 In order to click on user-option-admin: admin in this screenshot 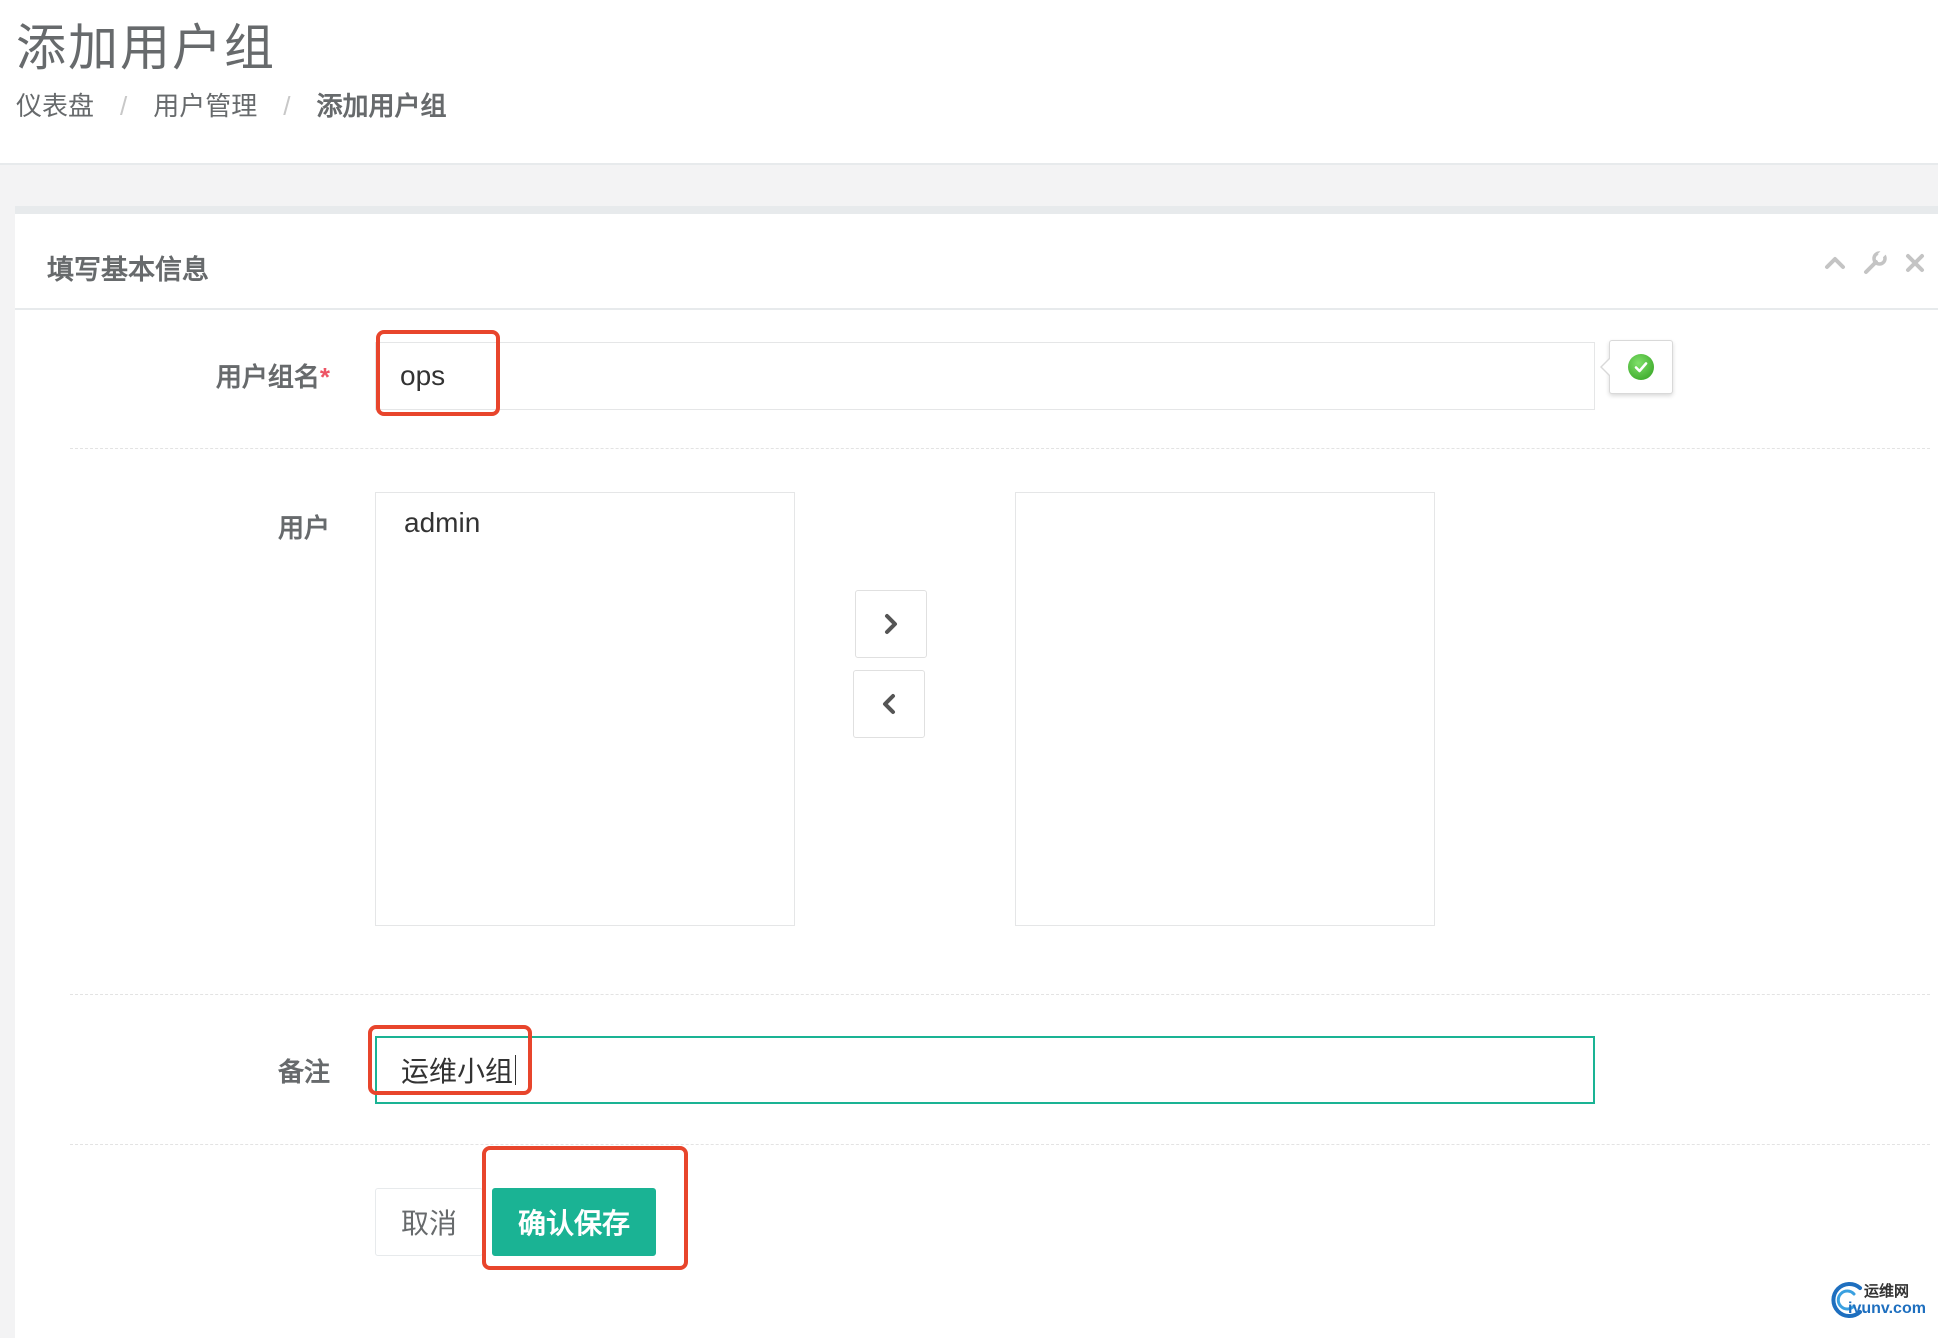, I will do `click(442, 523)`.